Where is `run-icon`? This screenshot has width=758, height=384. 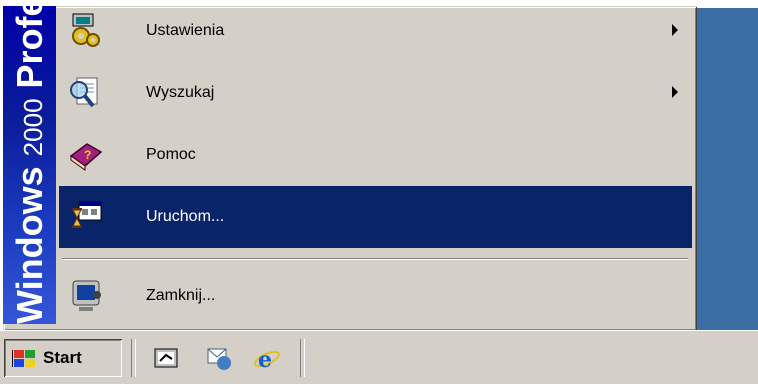
run-icon is located at coordinates (87, 214).